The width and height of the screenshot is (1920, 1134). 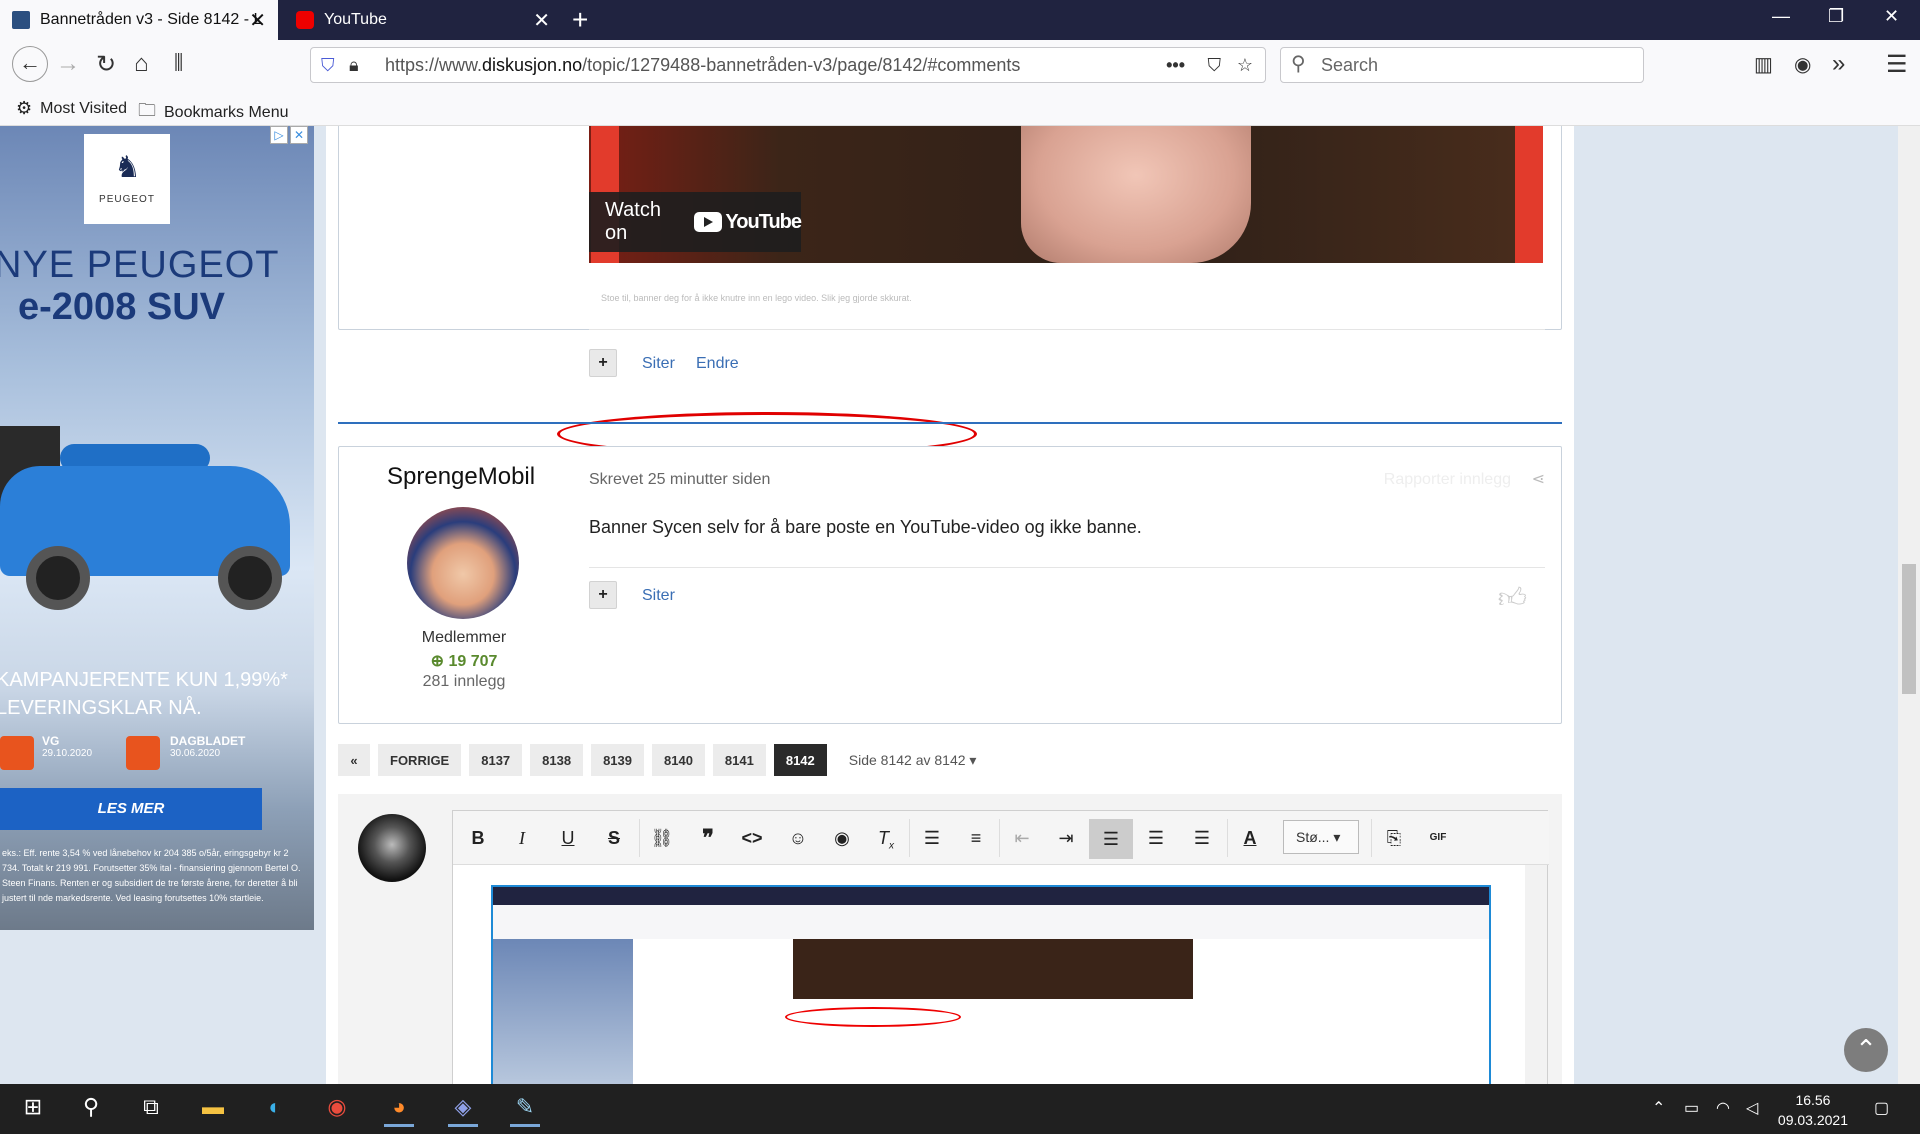 What do you see at coordinates (1891, 16) in the screenshot?
I see `close-window-icon: ✕` at bounding box center [1891, 16].